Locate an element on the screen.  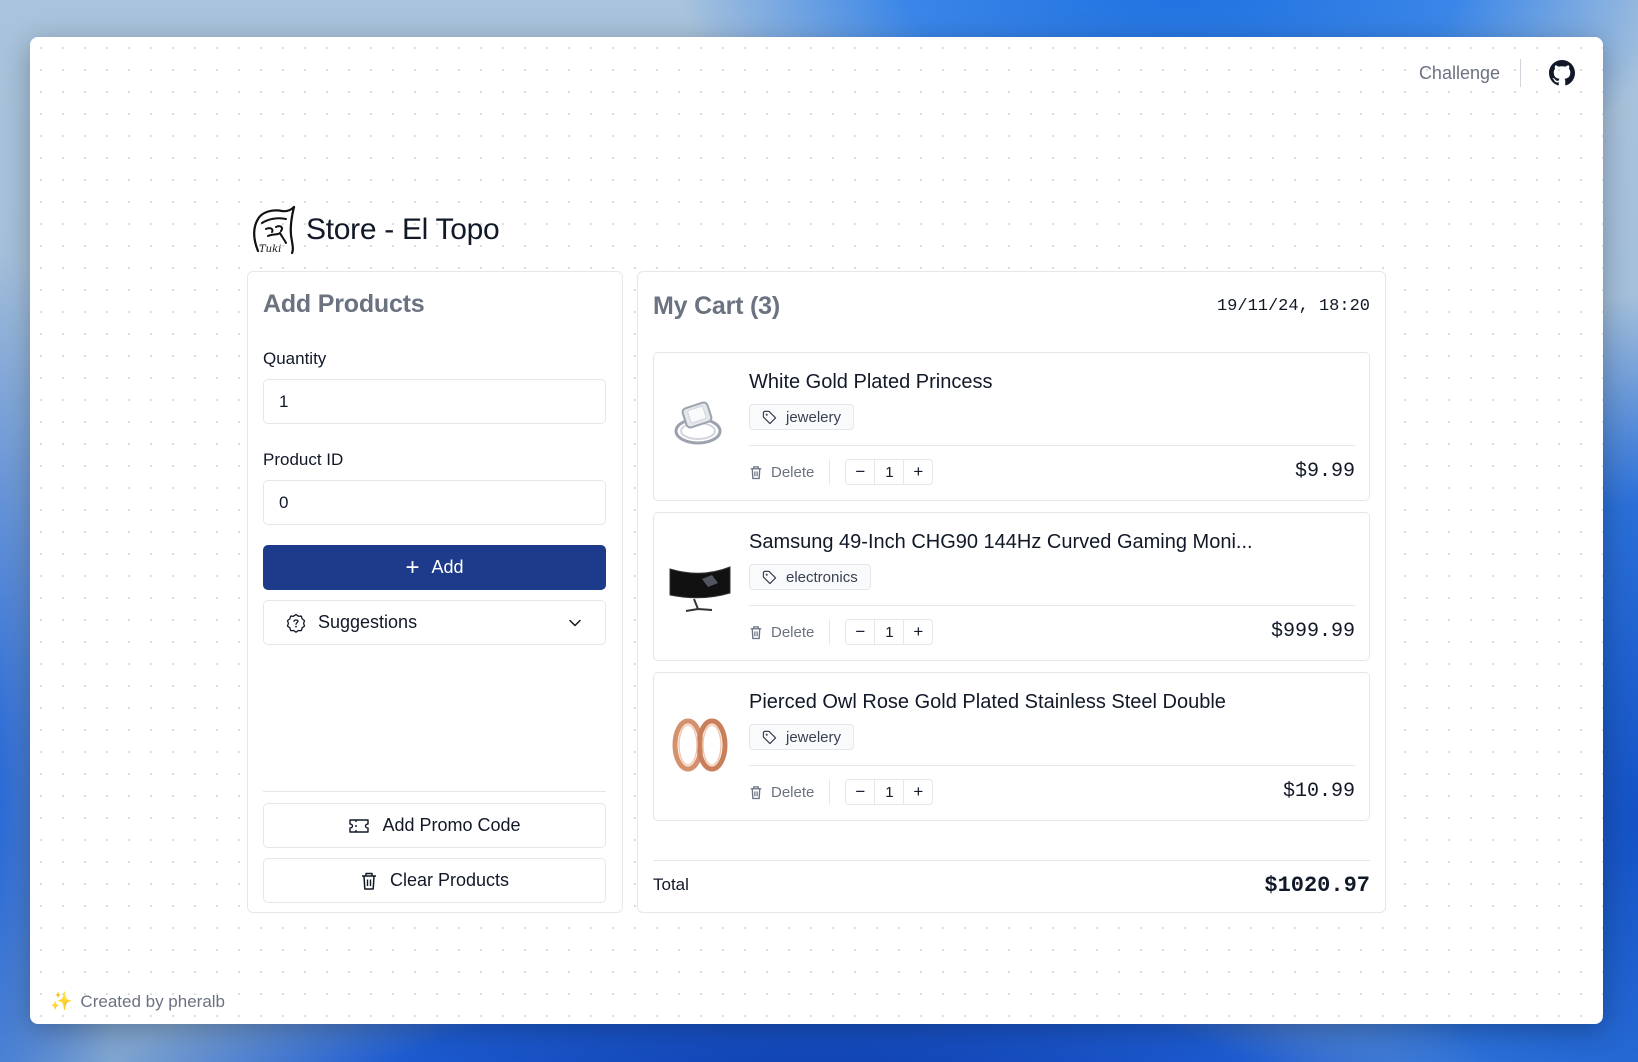
total-divider is located at coordinates (1011, 860).